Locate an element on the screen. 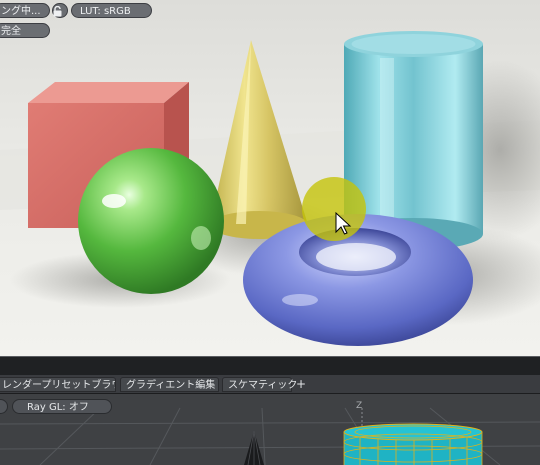 This screenshot has width=540, height=465. cylinder-wireframe is located at coordinates (413, 444).